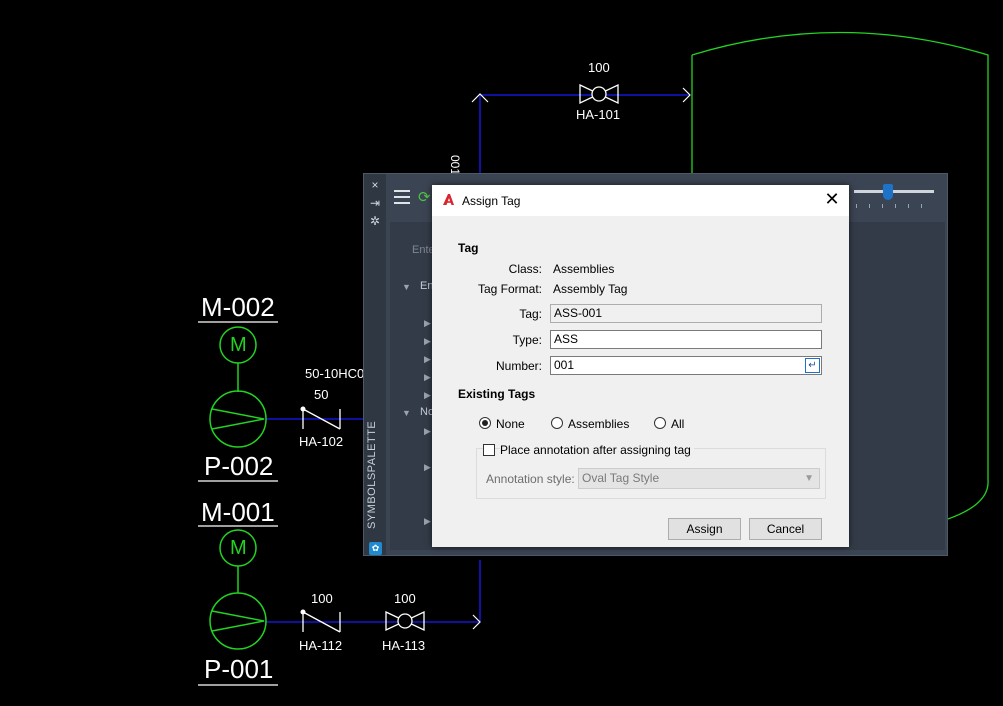 This screenshot has height=706, width=1003. Describe the element at coordinates (238, 307) in the screenshot. I see `motor-tag: M-002` at that location.